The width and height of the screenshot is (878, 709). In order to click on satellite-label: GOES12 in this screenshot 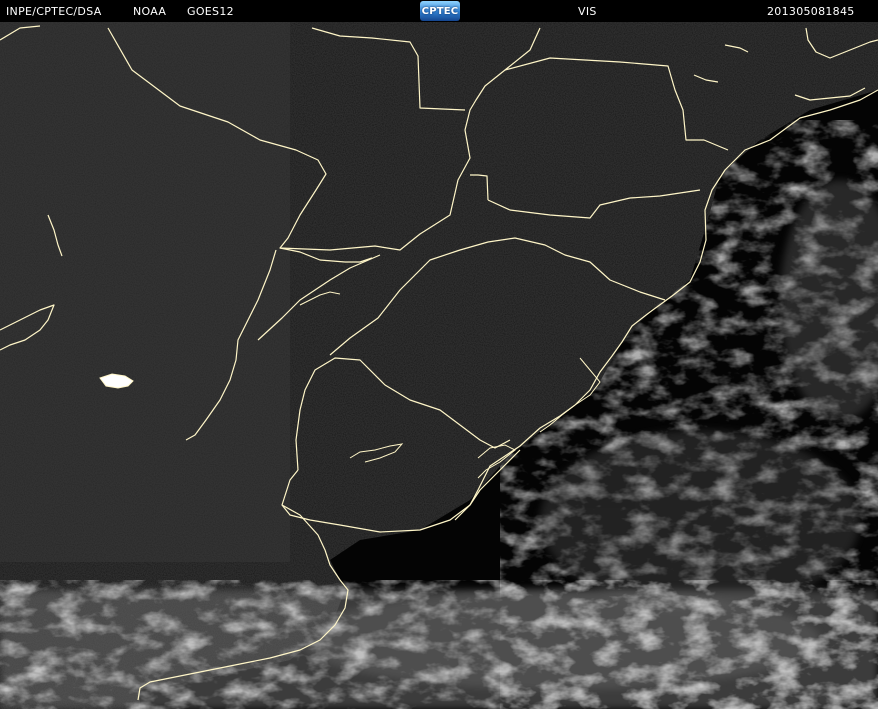, I will do `click(210, 11)`.